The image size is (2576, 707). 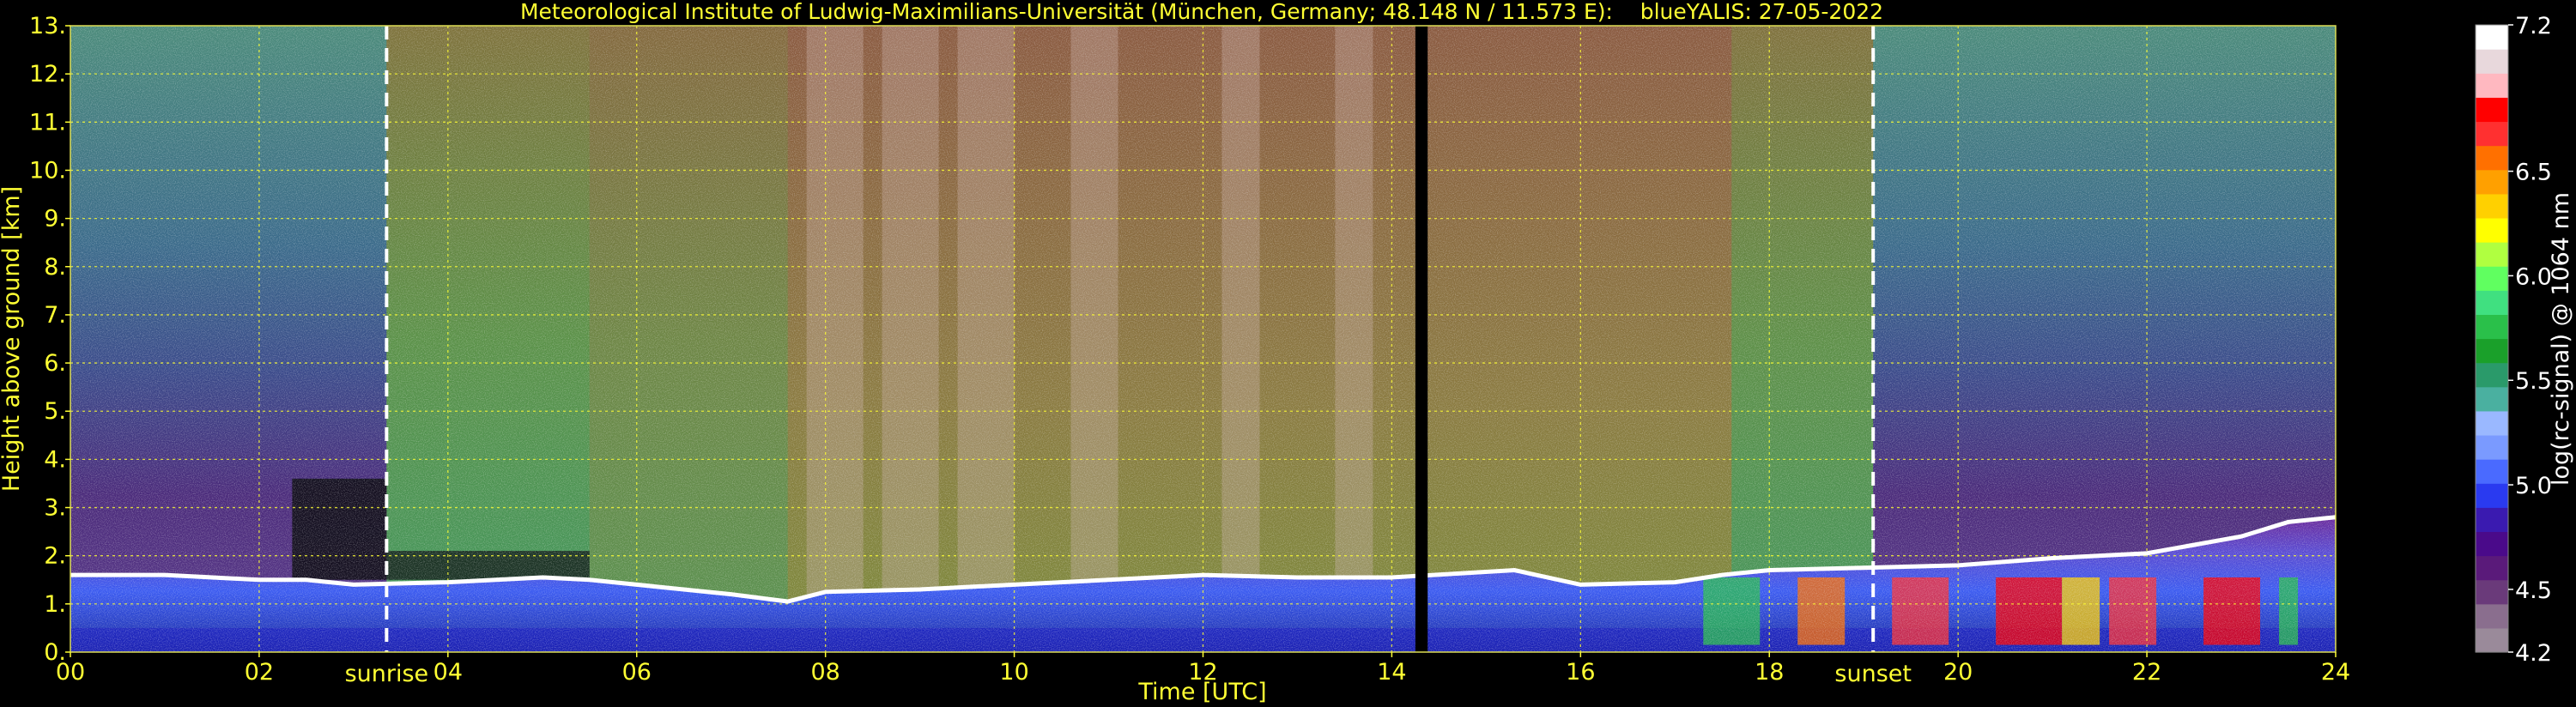 What do you see at coordinates (55, 219) in the screenshot?
I see `y-tick-label: 9.` at bounding box center [55, 219].